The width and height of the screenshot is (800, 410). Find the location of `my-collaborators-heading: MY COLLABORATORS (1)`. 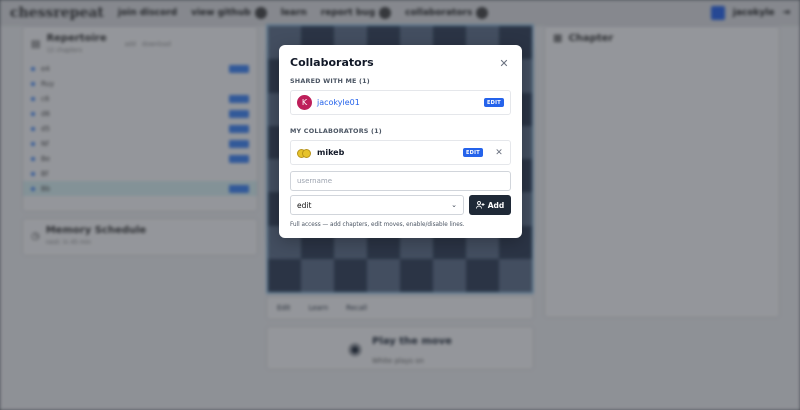

my-collaborators-heading: MY COLLABORATORS (1) is located at coordinates (336, 131).